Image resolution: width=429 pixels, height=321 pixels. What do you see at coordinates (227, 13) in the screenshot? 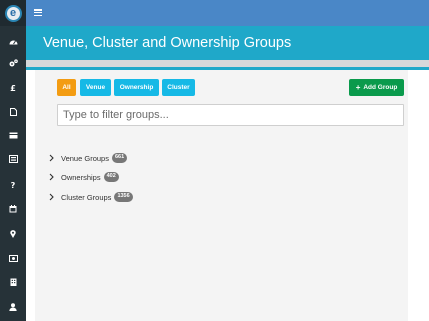
I see `top-bar` at bounding box center [227, 13].